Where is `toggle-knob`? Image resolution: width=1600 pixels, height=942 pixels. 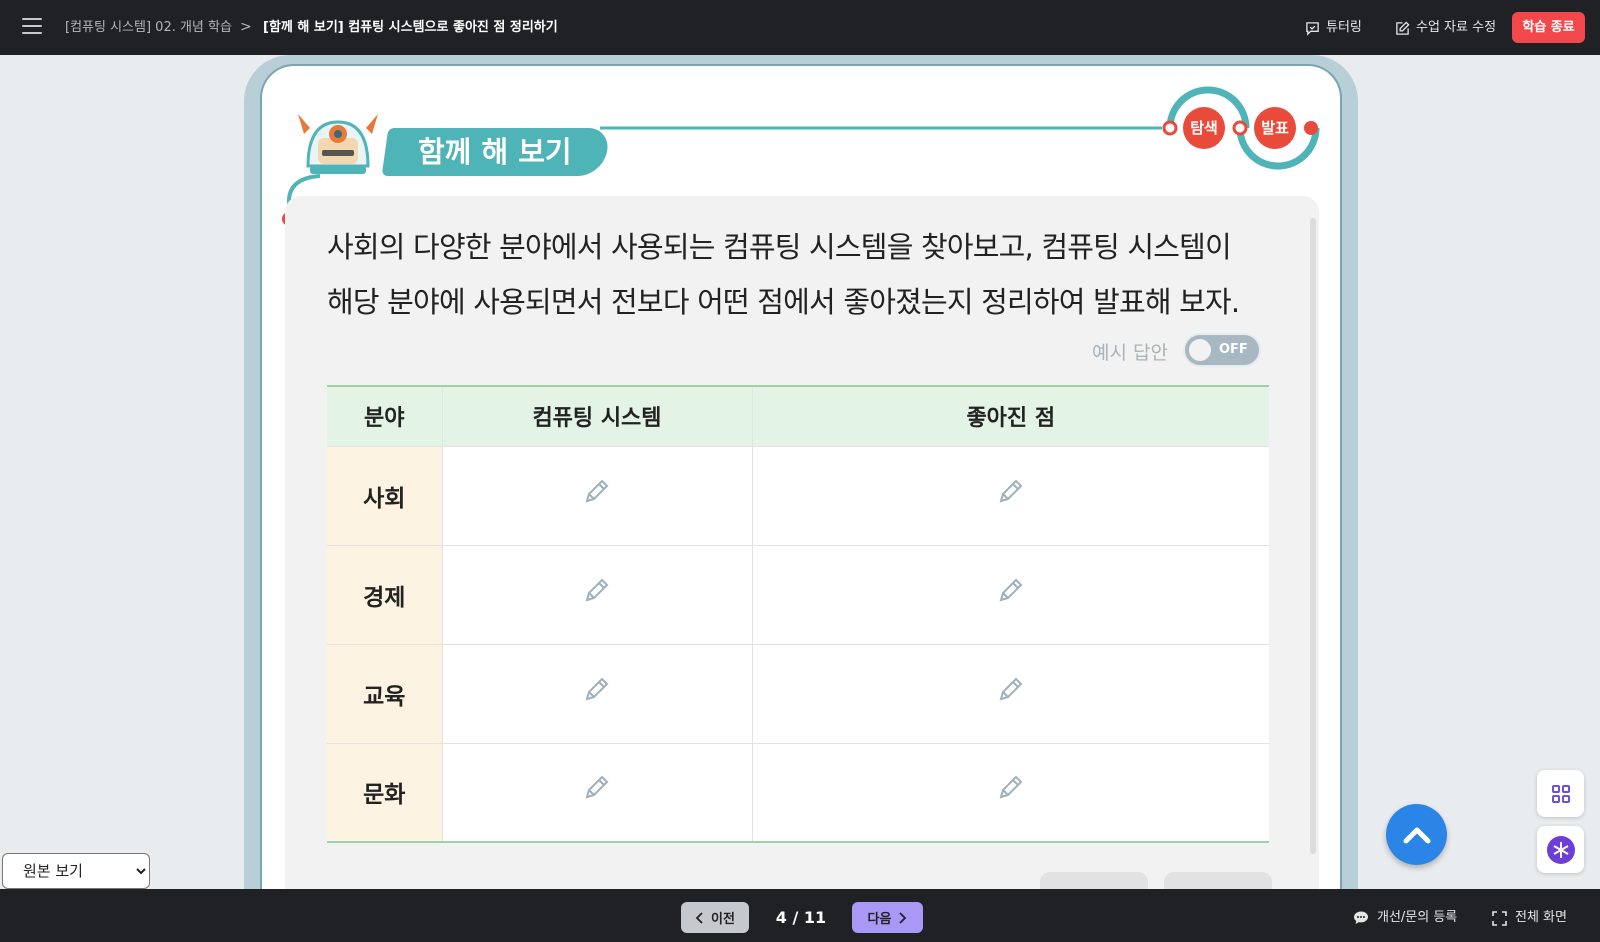 toggle-knob is located at coordinates (1200, 350).